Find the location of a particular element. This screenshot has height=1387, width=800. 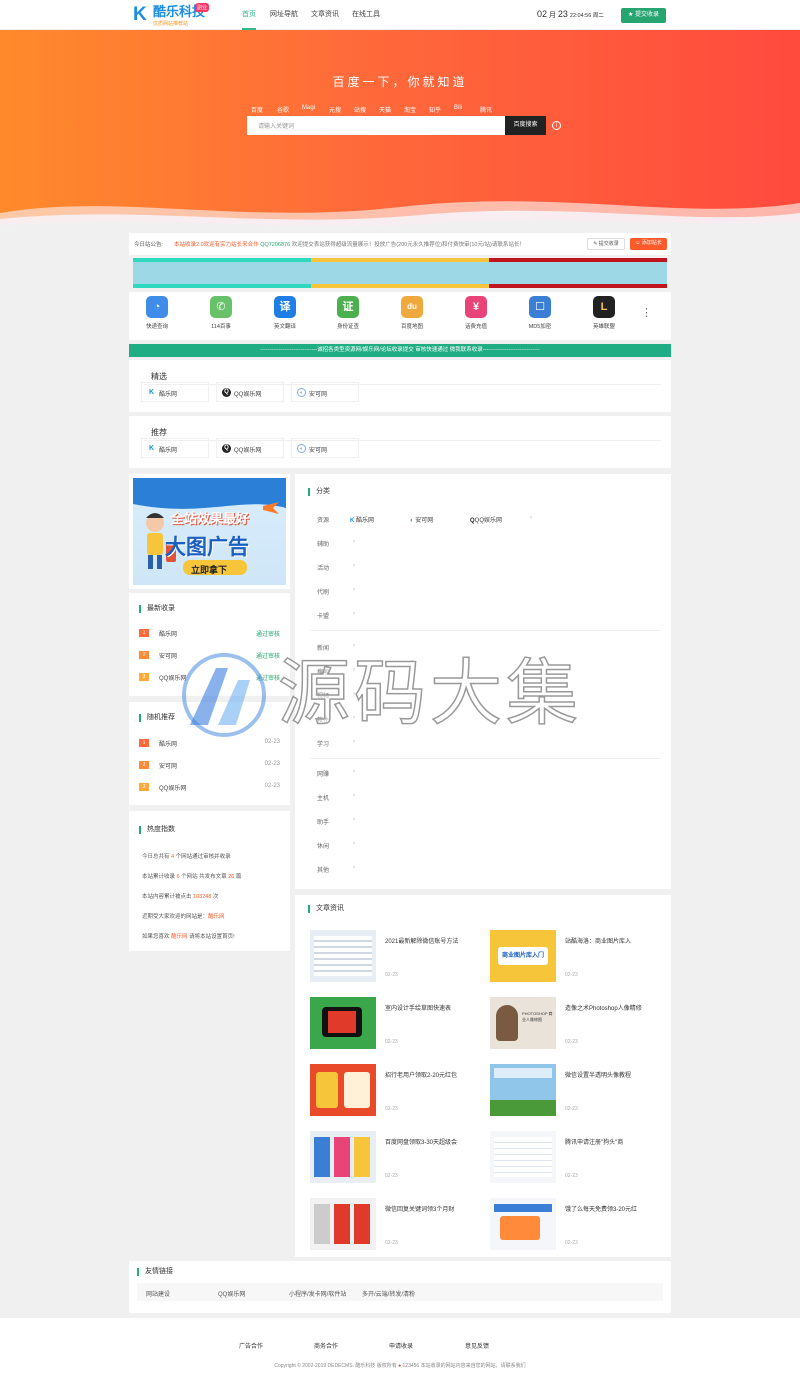

list-item: 2 安可网 02-23 is located at coordinates (209, 767).